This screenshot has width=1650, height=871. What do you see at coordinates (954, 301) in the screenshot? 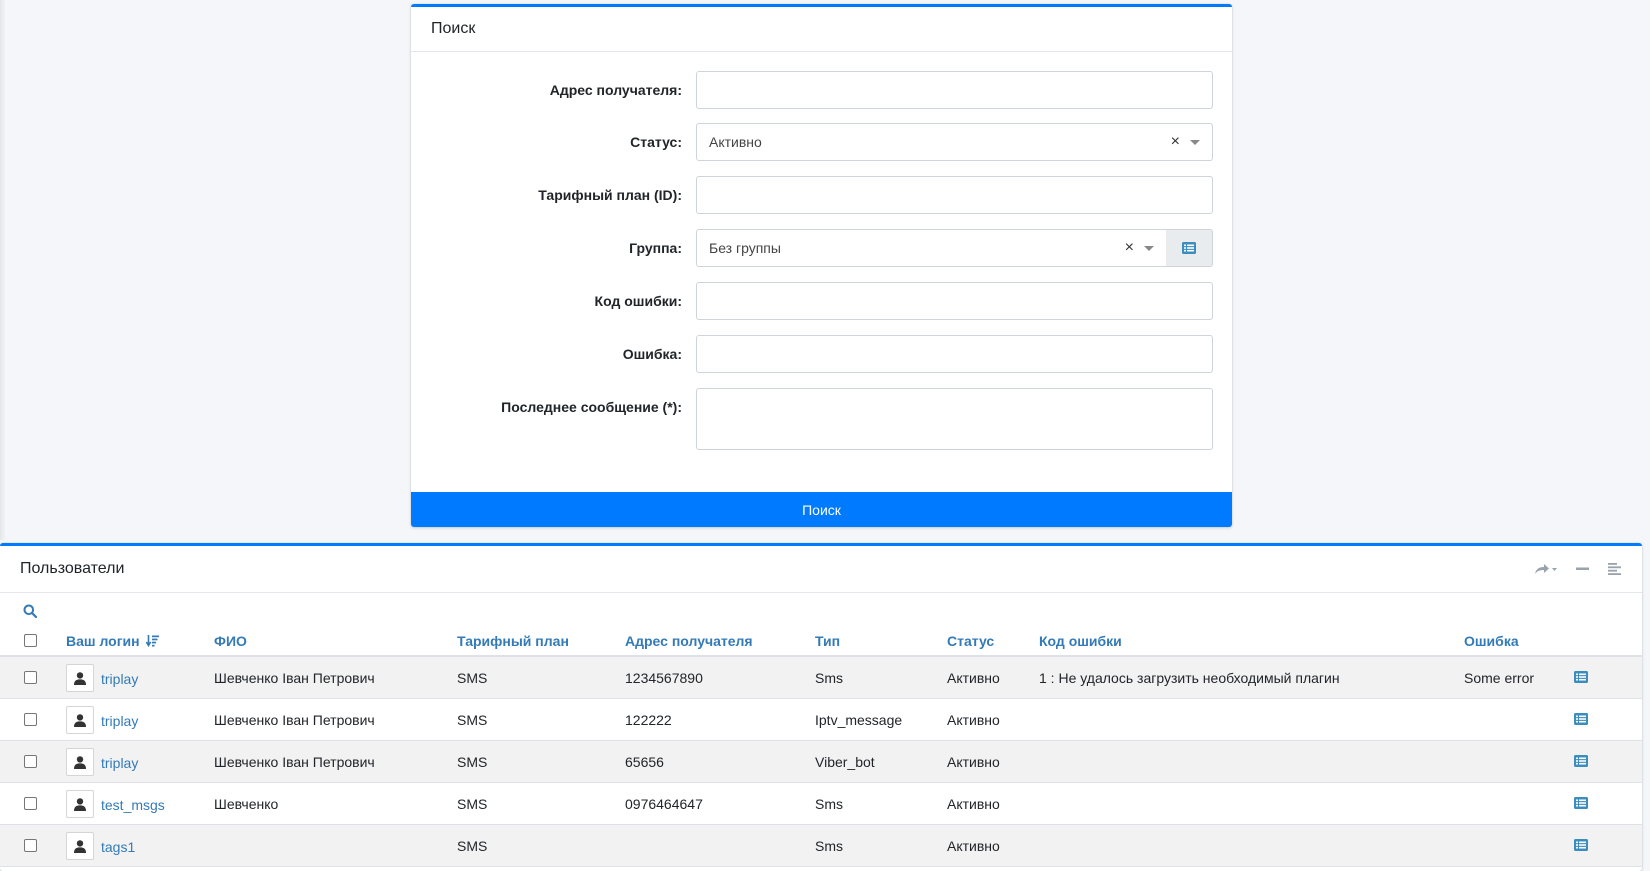
I see `error-code-input` at bounding box center [954, 301].